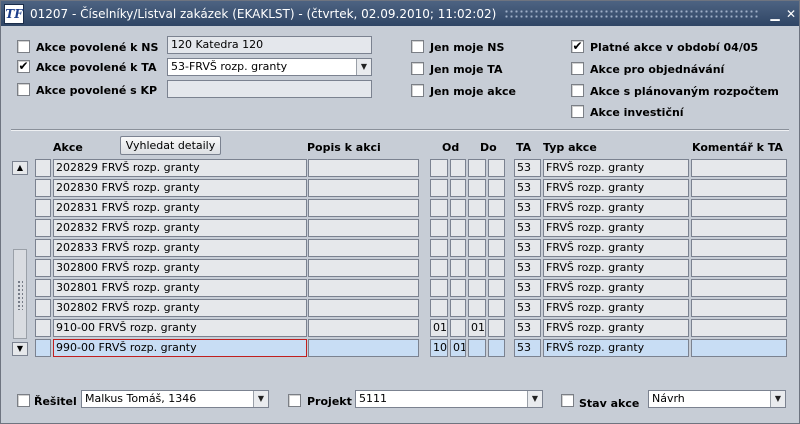 The image size is (800, 424). I want to click on ta-checkbox: ✔, so click(23, 66).